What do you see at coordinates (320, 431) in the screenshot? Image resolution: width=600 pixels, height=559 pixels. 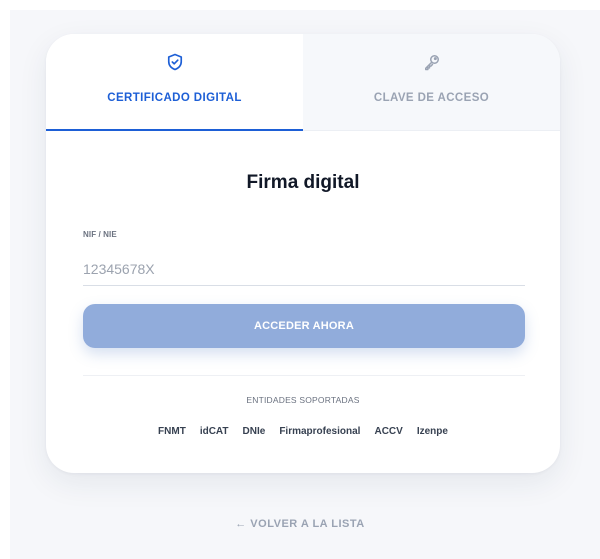 I see `entity-firmaprofesional: Firmaprofesional` at bounding box center [320, 431].